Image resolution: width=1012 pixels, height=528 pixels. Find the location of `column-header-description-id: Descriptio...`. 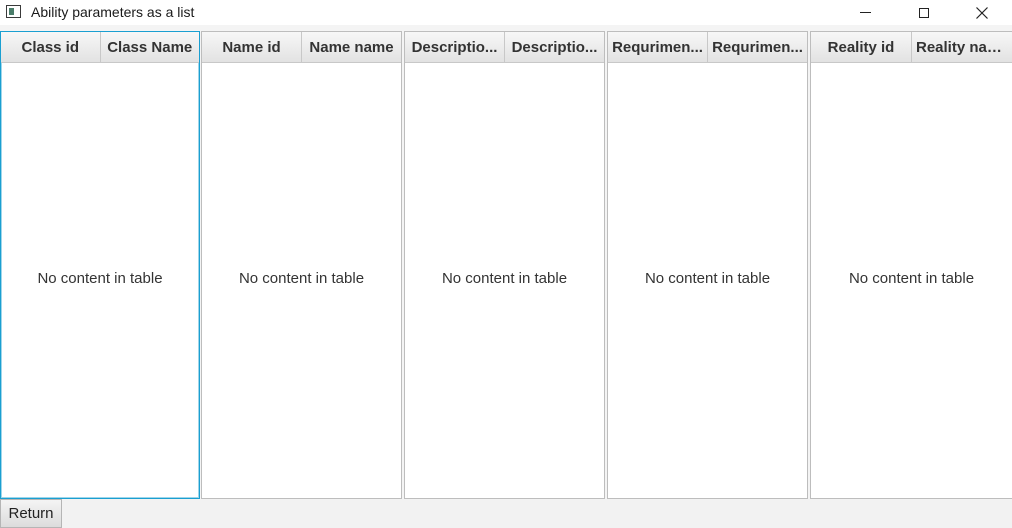

column-header-description-id: Descriptio... is located at coordinates (455, 47).